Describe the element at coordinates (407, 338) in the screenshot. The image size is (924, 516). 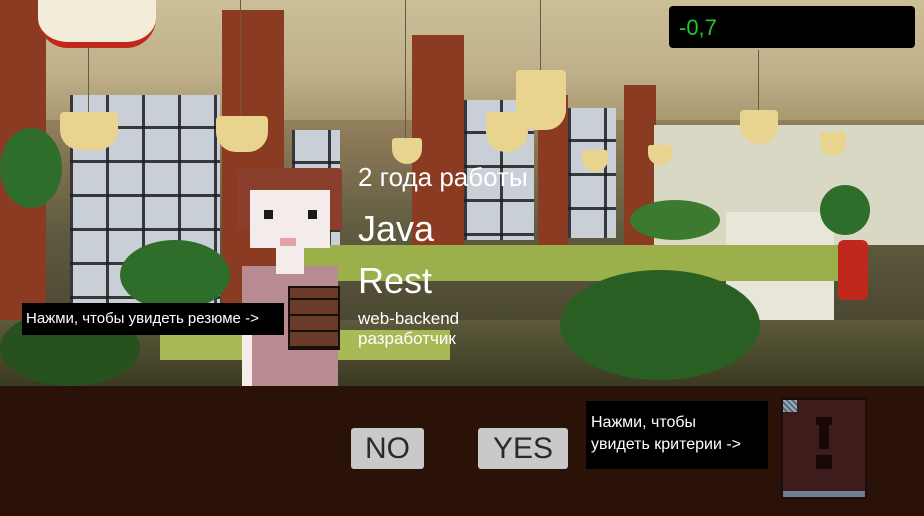
I see `candidate-role-line2: разработчик` at that location.